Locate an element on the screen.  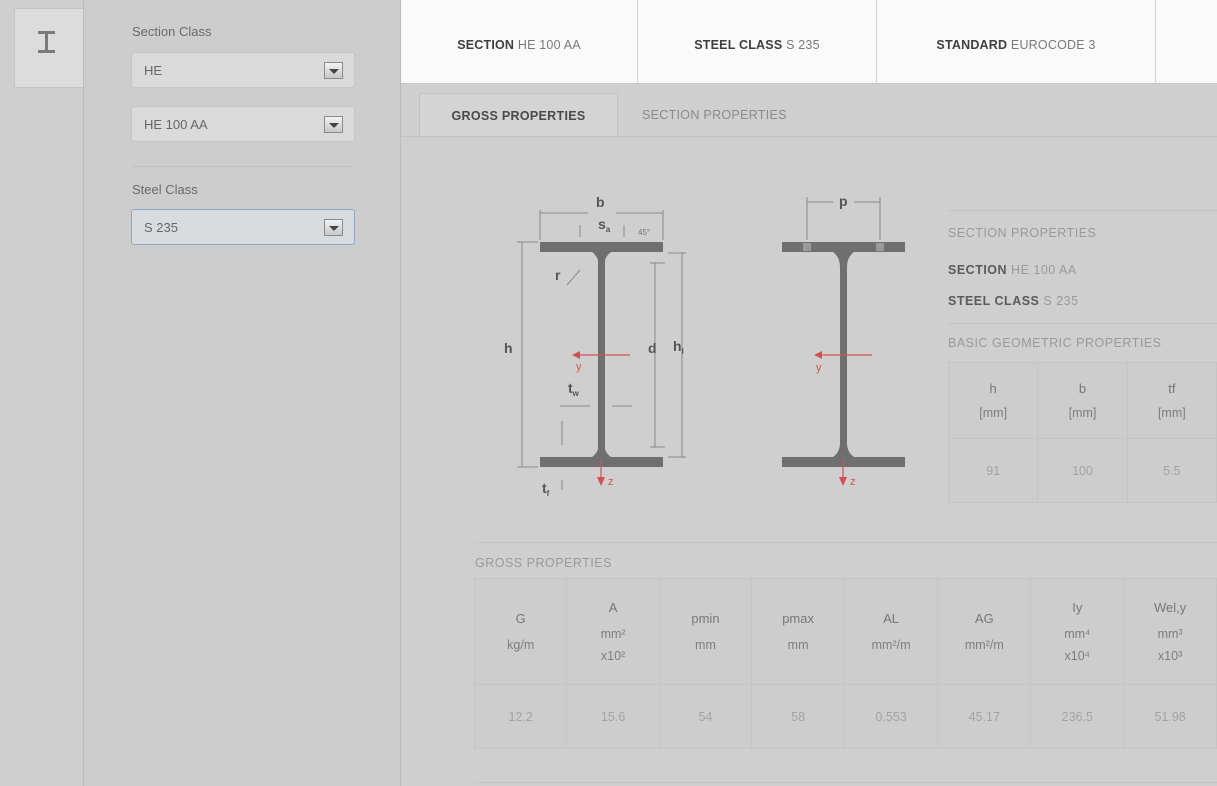
info-section: SECTION HE 100 AA is located at coordinates (519, 41).